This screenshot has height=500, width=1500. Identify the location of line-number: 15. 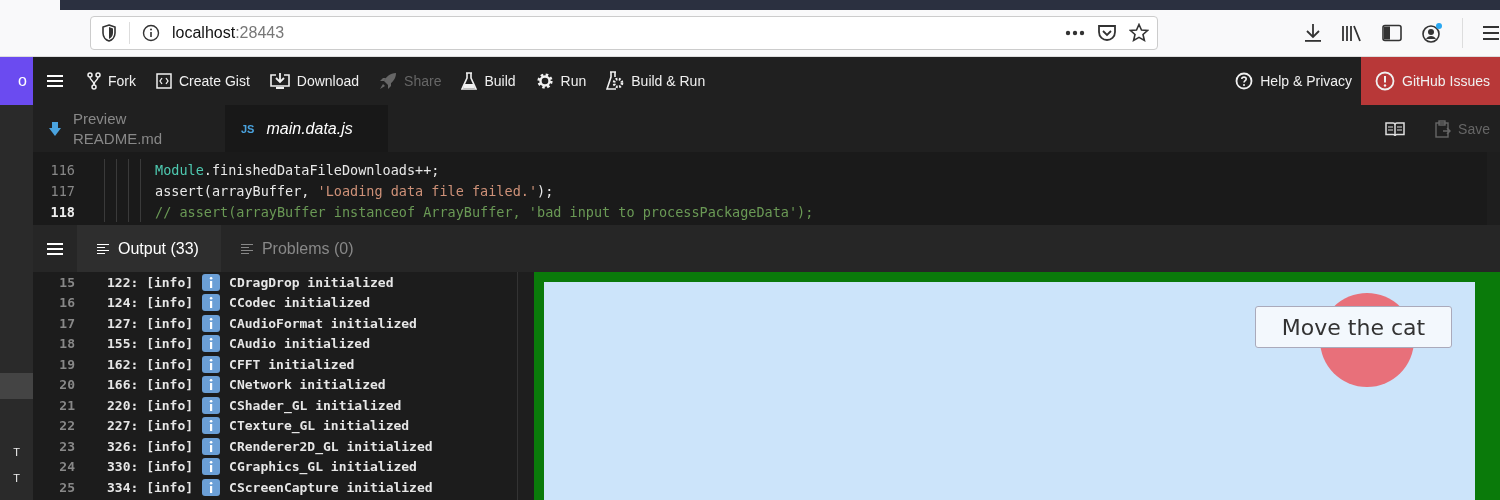
(66, 282).